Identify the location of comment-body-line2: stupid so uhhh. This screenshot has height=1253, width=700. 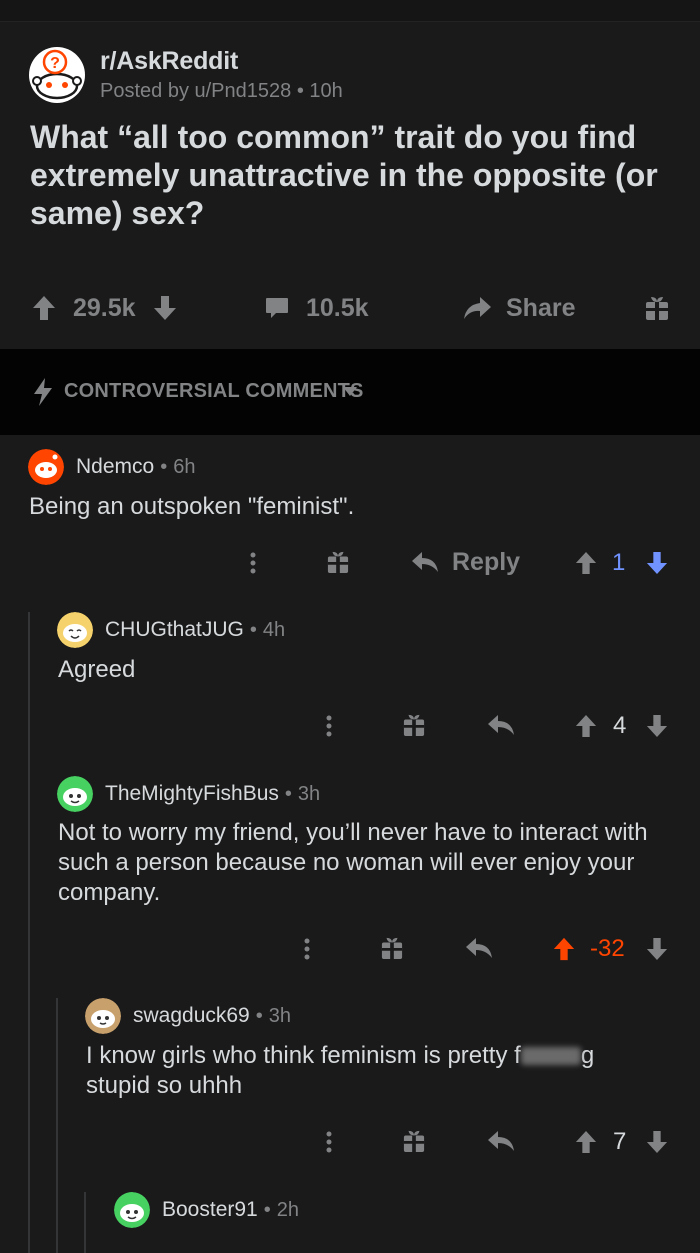
(164, 1085).